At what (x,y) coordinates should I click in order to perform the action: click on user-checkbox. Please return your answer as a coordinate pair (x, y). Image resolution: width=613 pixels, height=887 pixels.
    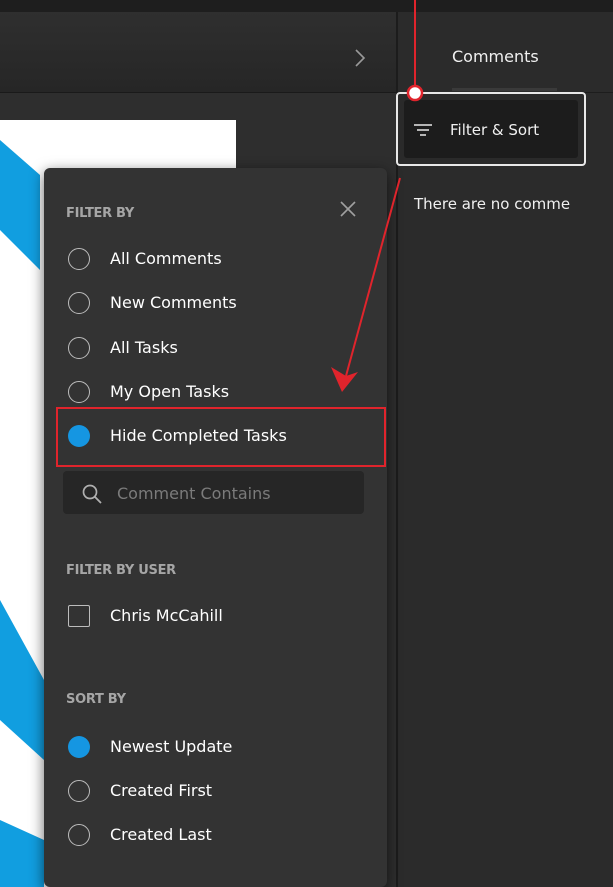
    Looking at the image, I should click on (79, 616).